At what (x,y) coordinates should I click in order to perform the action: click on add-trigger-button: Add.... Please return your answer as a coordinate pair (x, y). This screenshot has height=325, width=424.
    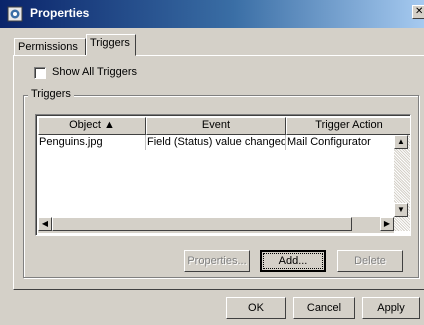
    Looking at the image, I should click on (293, 261).